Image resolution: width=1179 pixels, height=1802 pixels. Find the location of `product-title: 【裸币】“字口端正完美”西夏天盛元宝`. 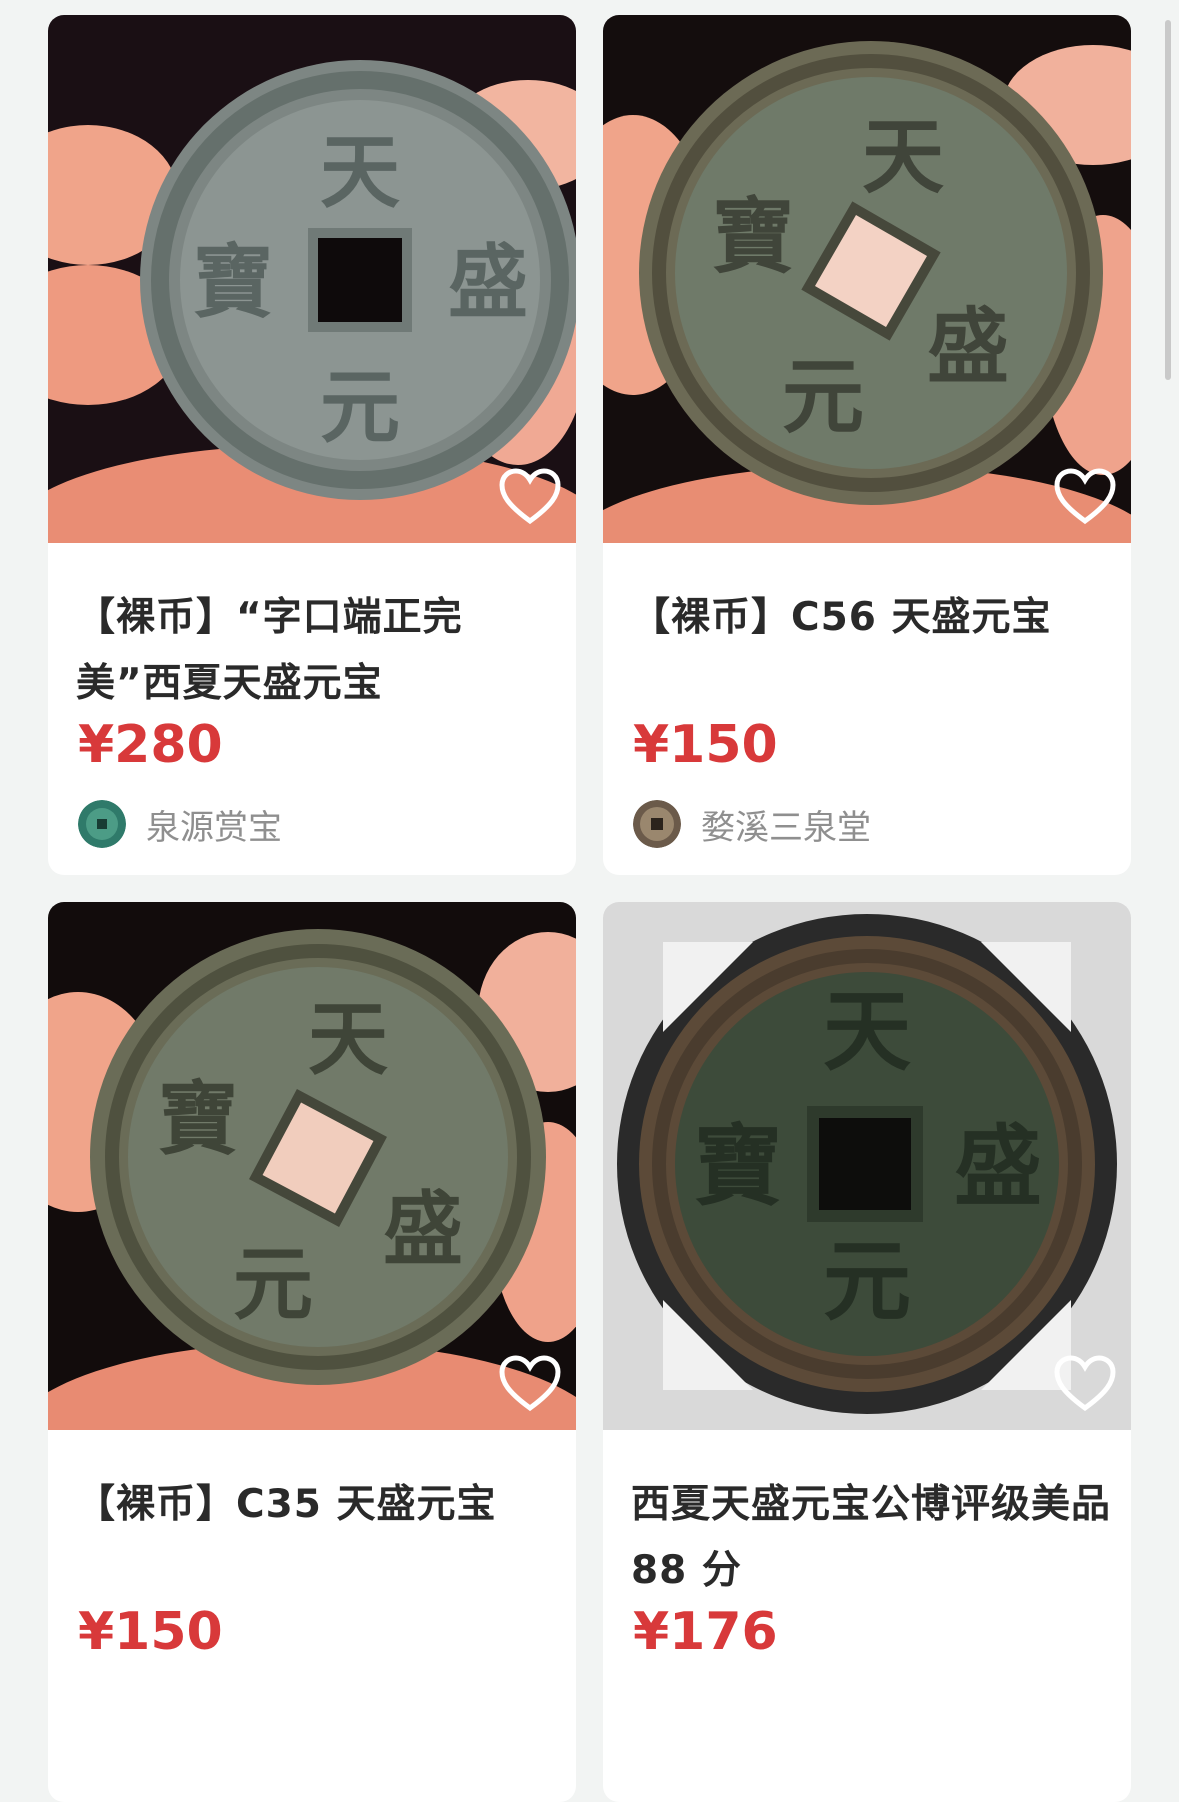

product-title: 【裸币】“字口端正完美”西夏天盛元宝 is located at coordinates (316, 651).